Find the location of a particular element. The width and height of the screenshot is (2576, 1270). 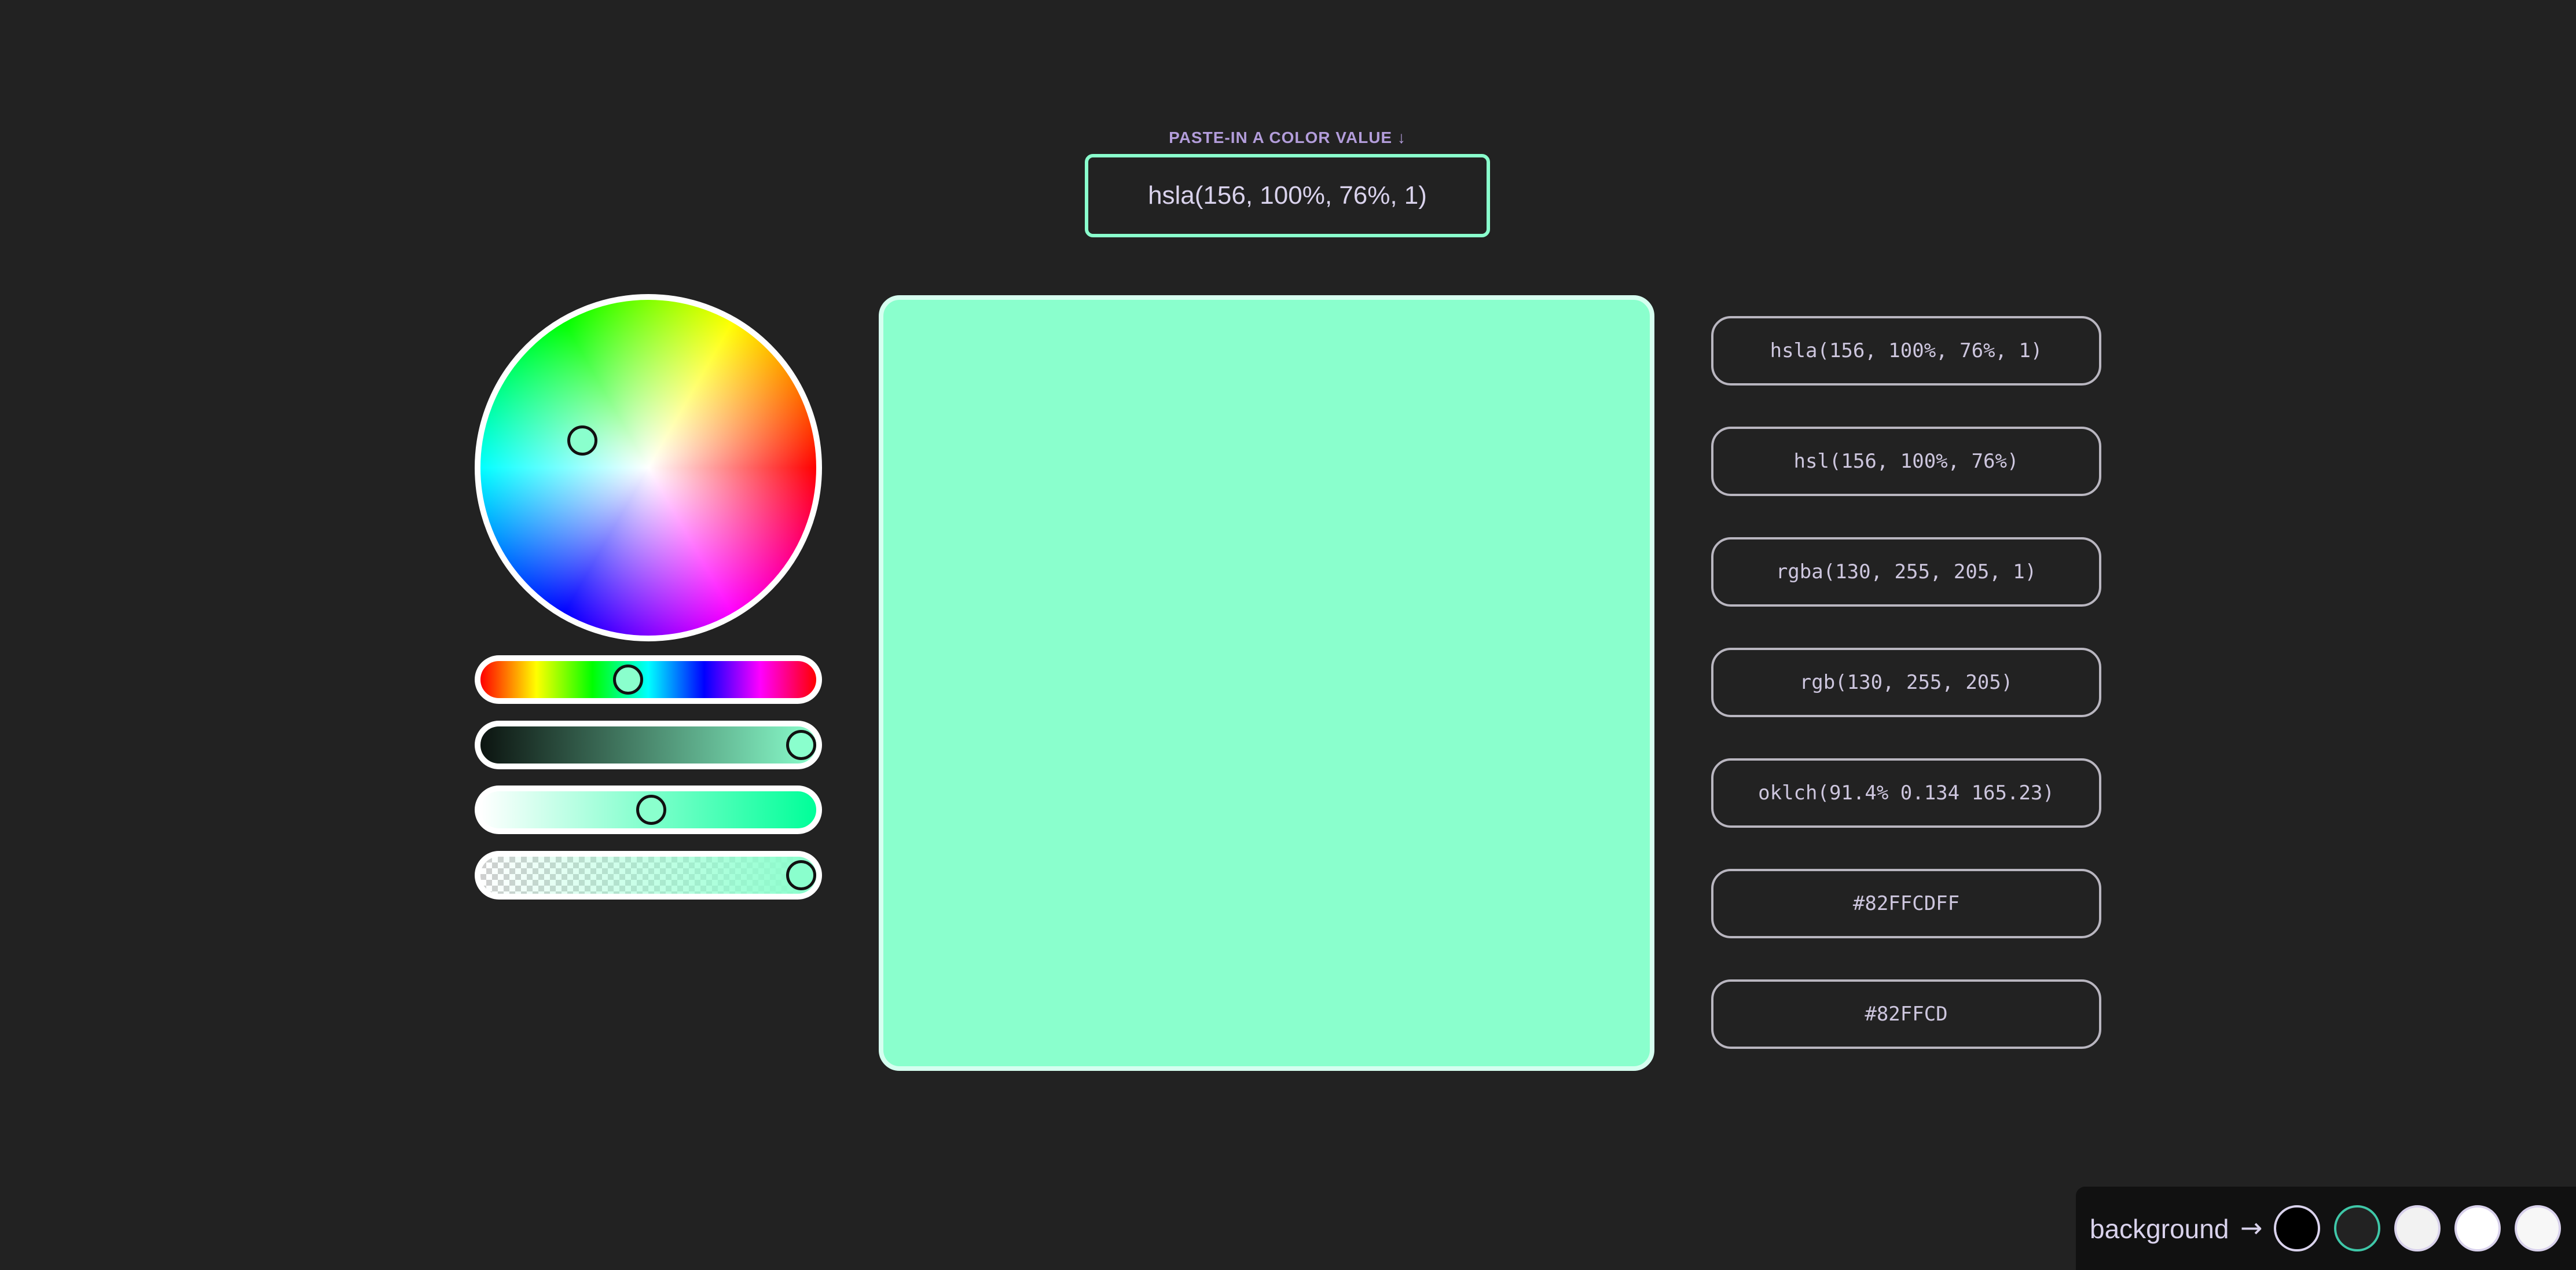

hue-slider-thumb is located at coordinates (627, 680).